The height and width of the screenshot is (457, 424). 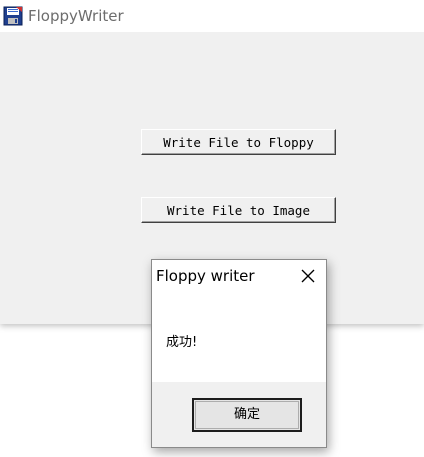 What do you see at coordinates (238, 142) in the screenshot?
I see `write-to-floppy-button: Write File to Floppy` at bounding box center [238, 142].